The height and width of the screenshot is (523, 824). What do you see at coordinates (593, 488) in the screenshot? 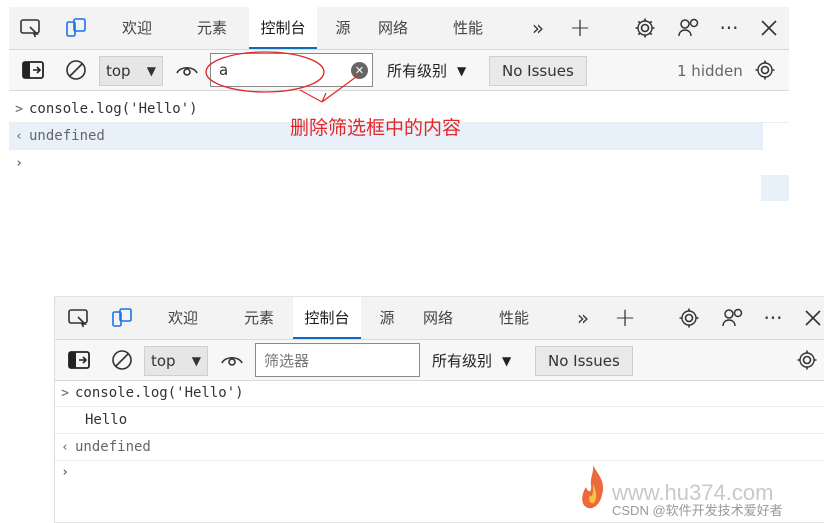
I see `flame-logo-icon` at bounding box center [593, 488].